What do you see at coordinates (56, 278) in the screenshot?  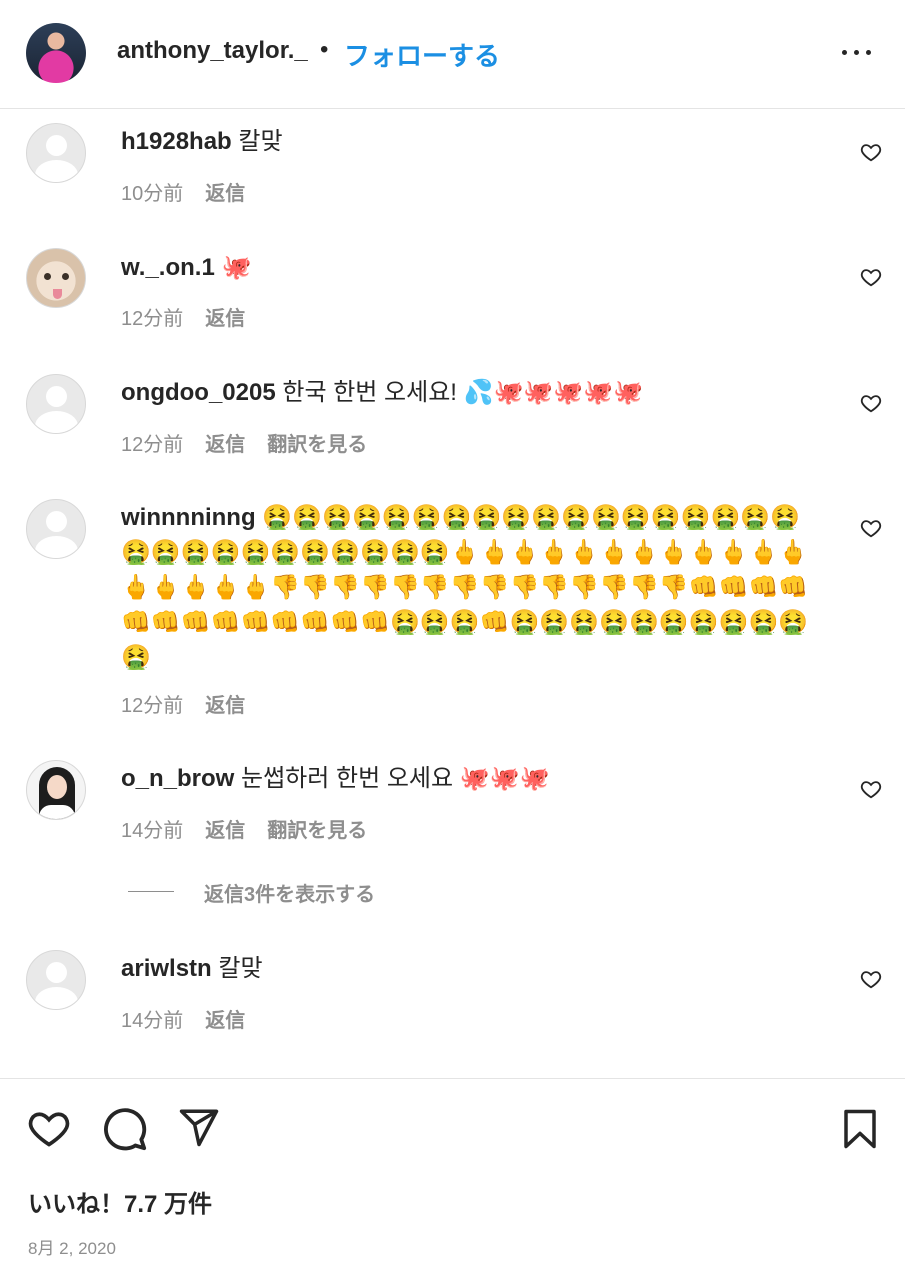 I see `cat-avatar` at bounding box center [56, 278].